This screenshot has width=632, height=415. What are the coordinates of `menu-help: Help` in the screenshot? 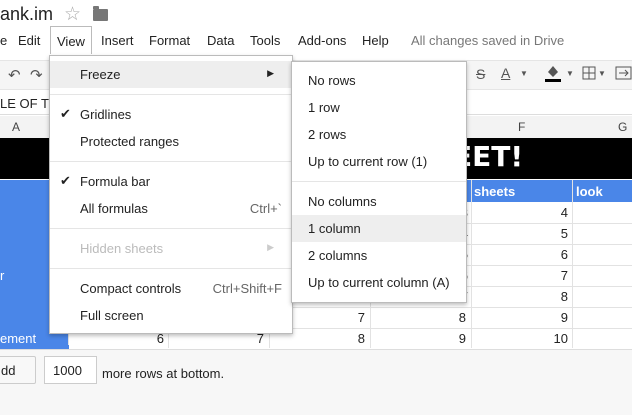 It's located at (375, 40).